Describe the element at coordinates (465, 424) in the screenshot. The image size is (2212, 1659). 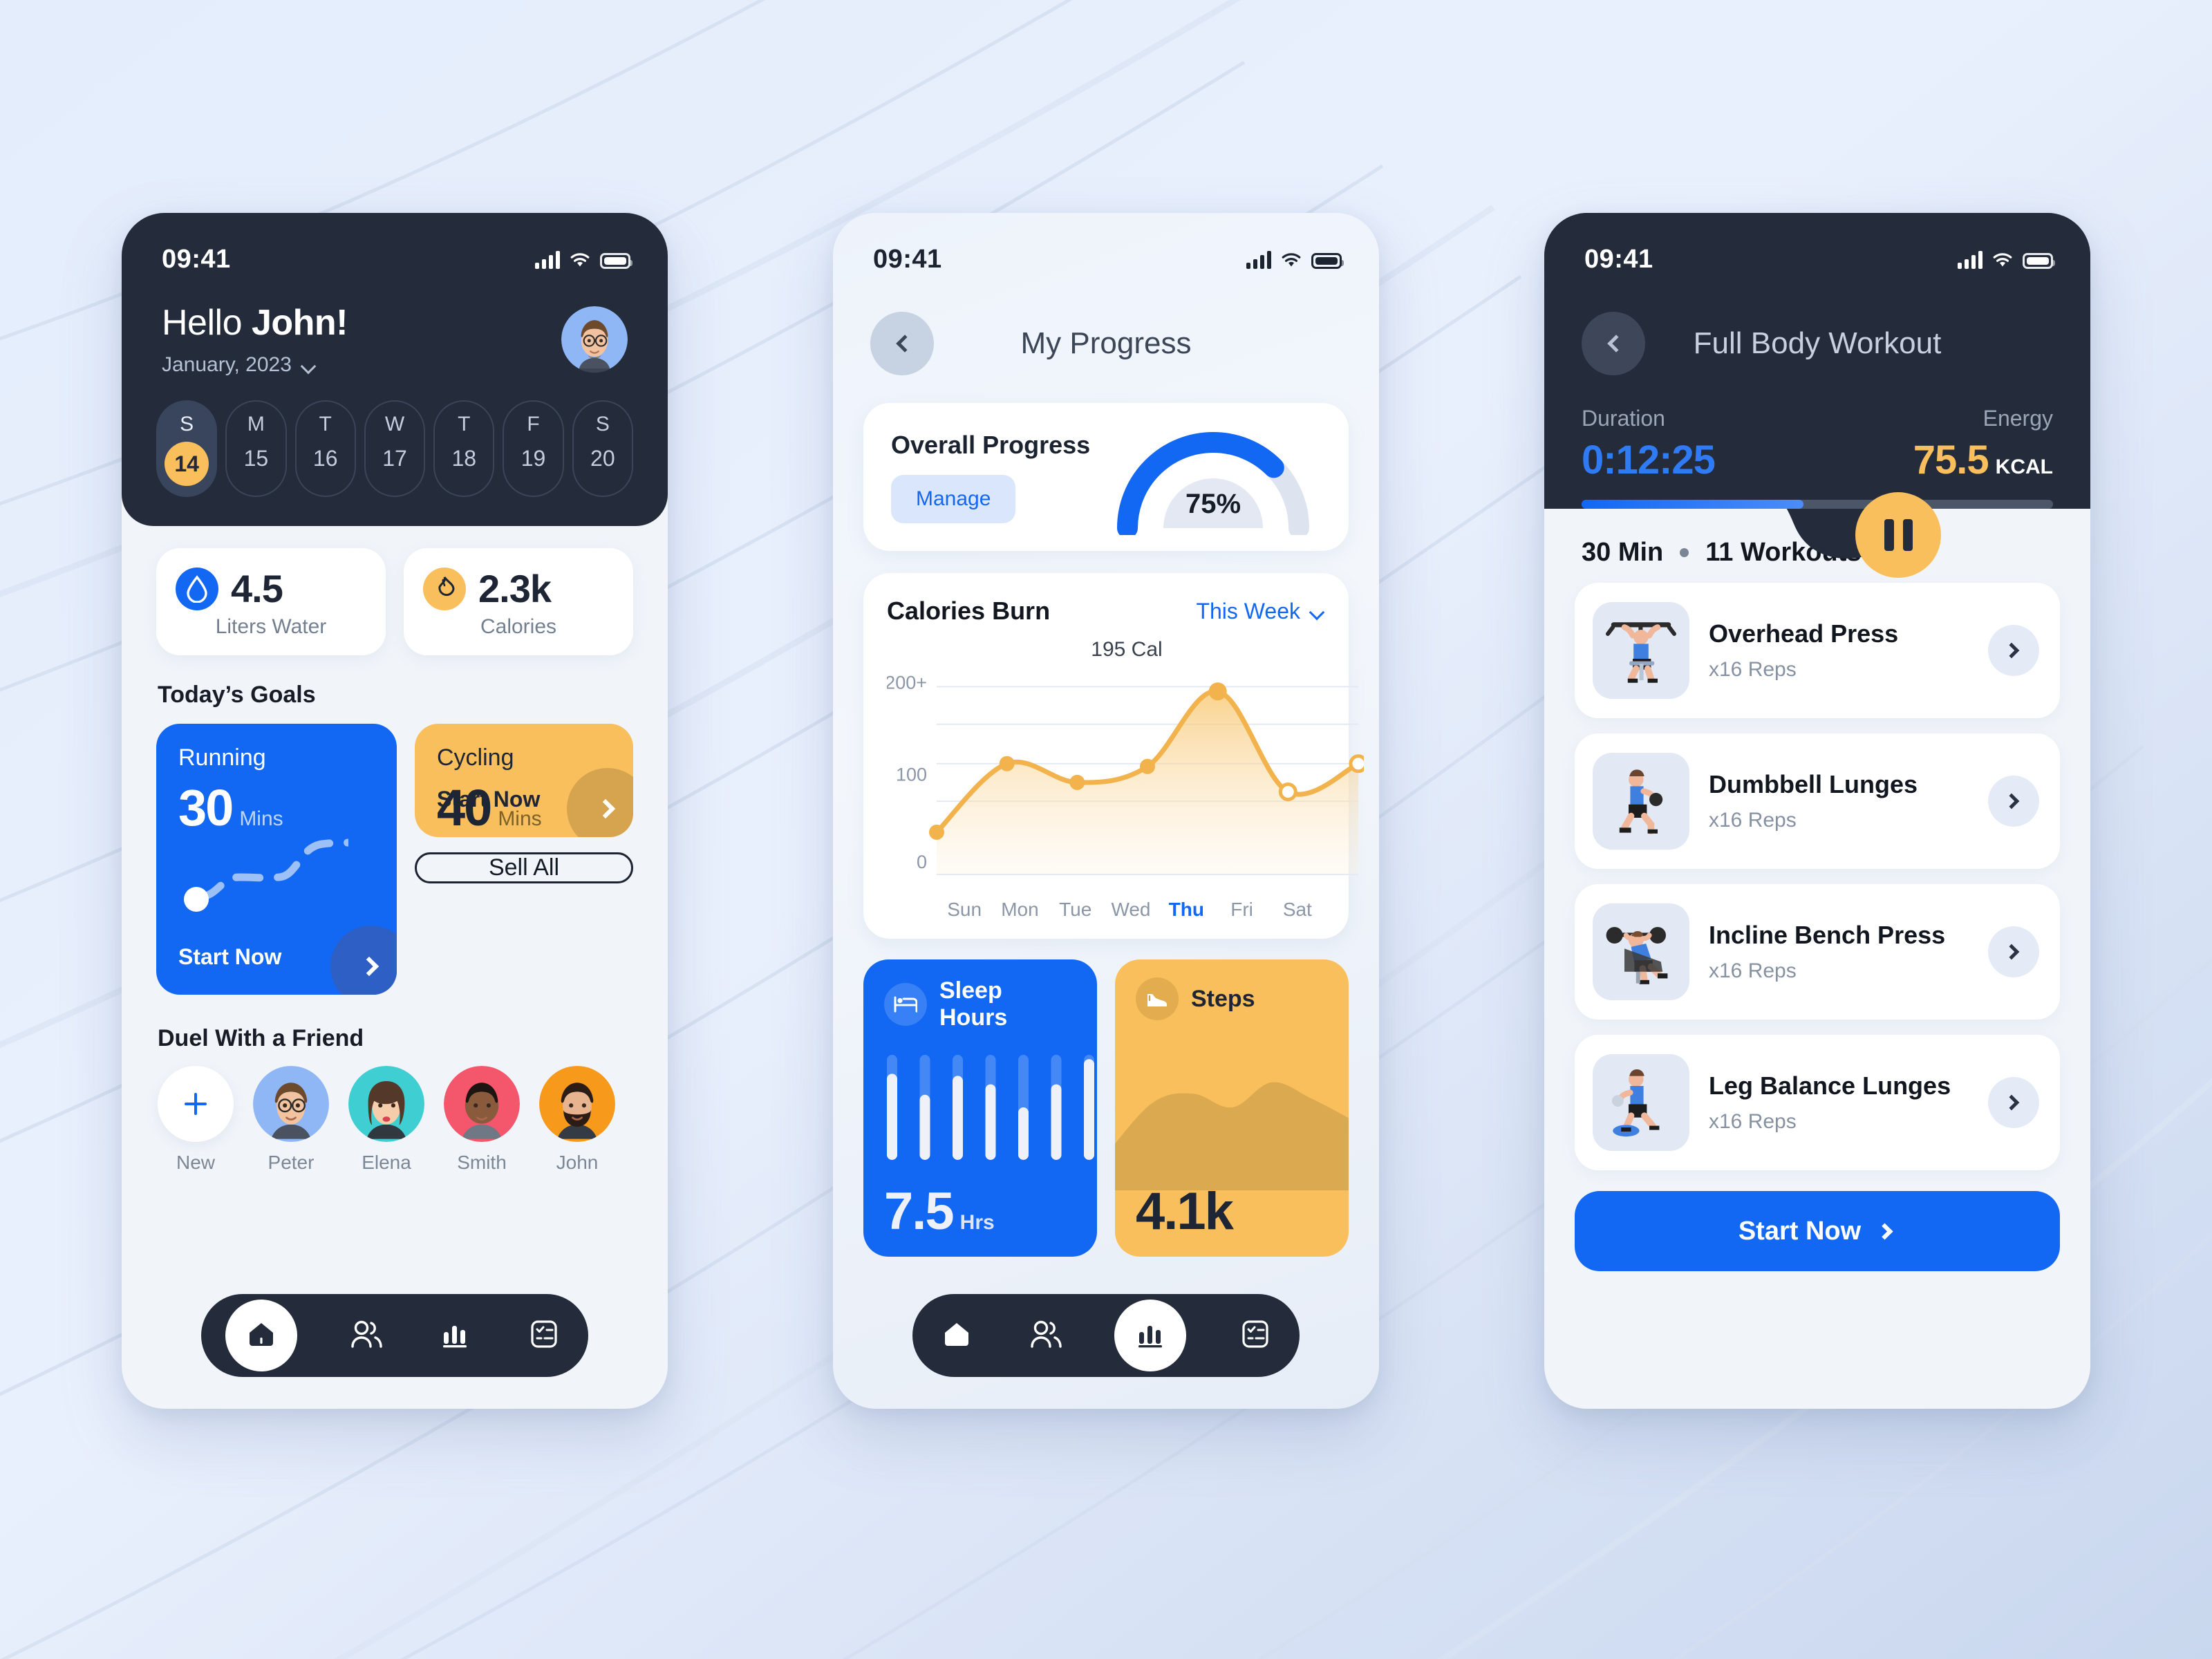
I see `calendar-day-letter: T` at that location.